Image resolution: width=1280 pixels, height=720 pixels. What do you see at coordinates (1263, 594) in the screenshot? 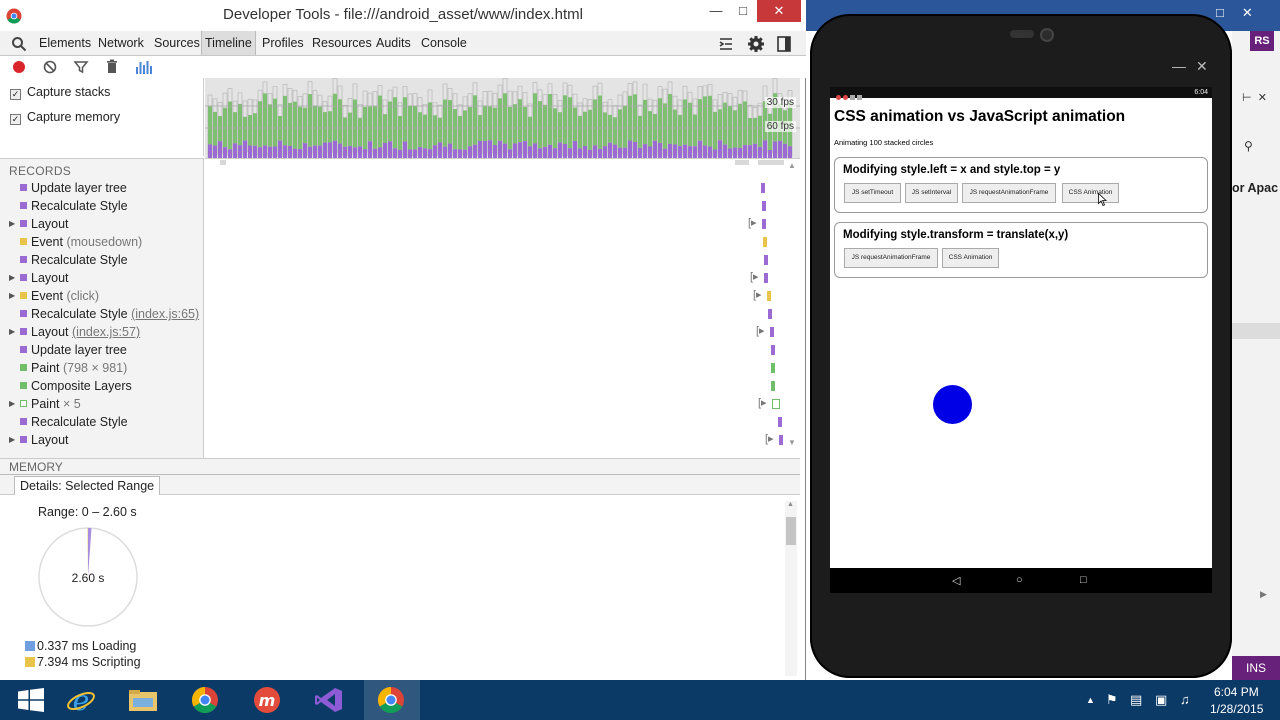
I see `scroll-right-icon: ▶` at bounding box center [1263, 594].